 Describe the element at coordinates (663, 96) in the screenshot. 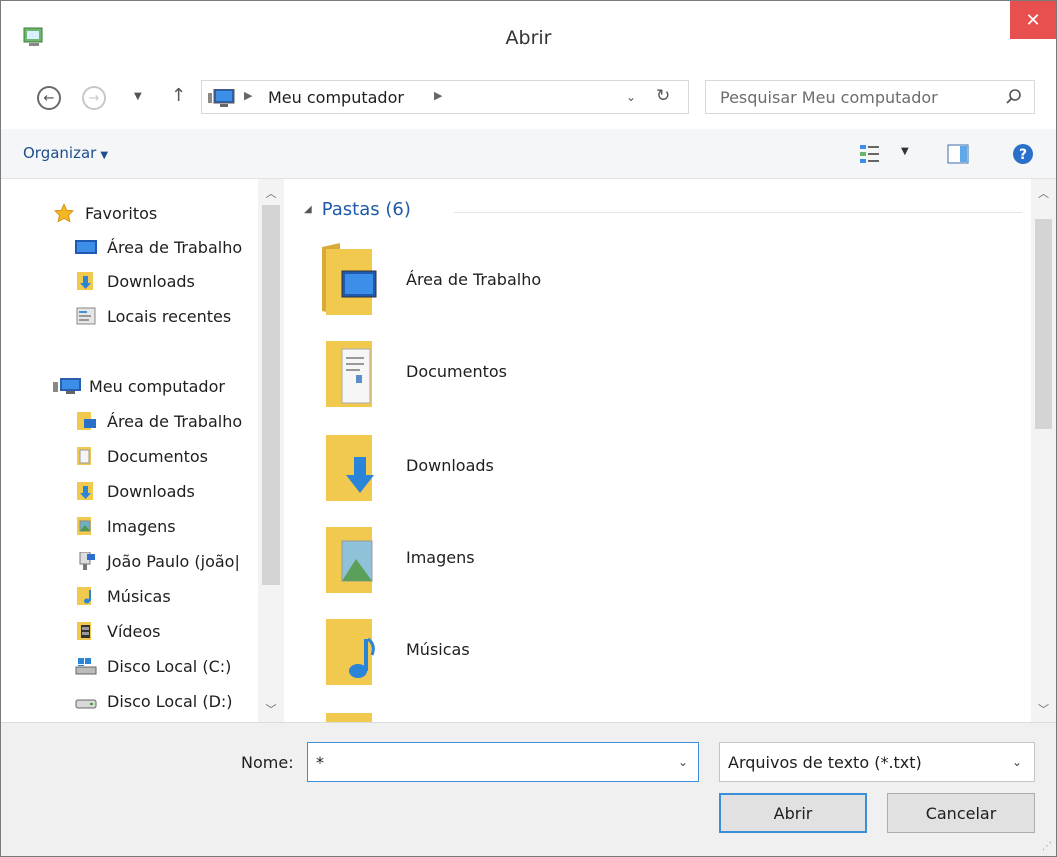

I see `refresh-icon: ↻` at that location.